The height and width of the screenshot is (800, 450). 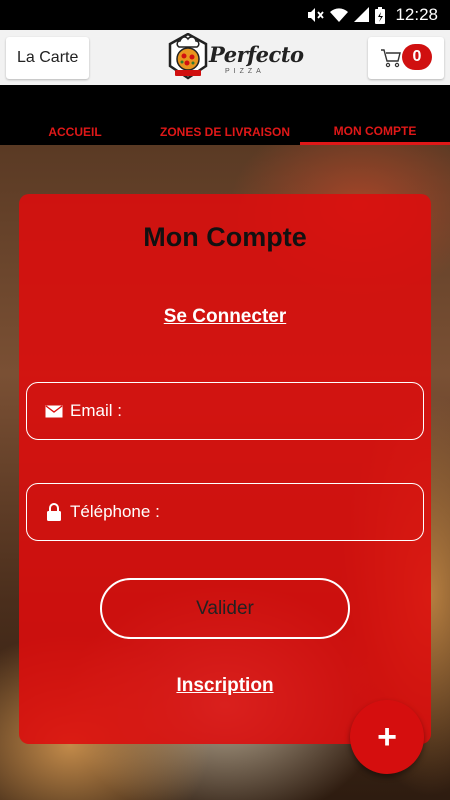 I want to click on add-fab-button: +, so click(x=387, y=737).